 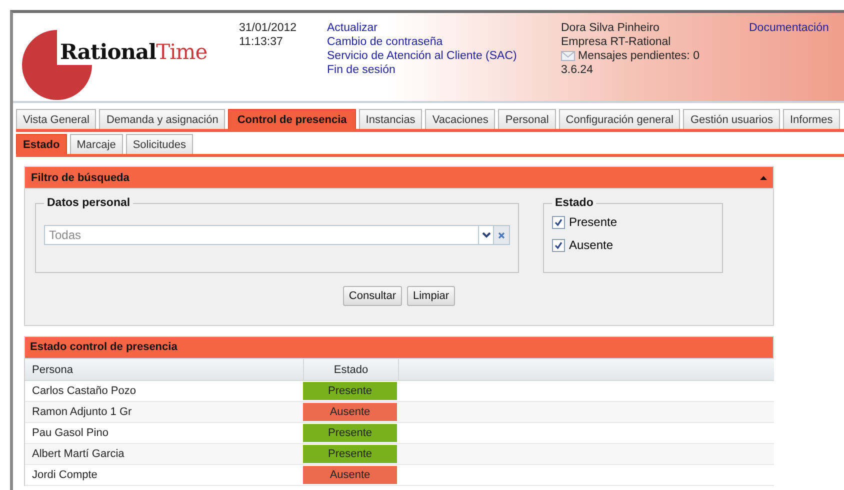 I want to click on person-name: Jordi Compte, so click(x=64, y=475).